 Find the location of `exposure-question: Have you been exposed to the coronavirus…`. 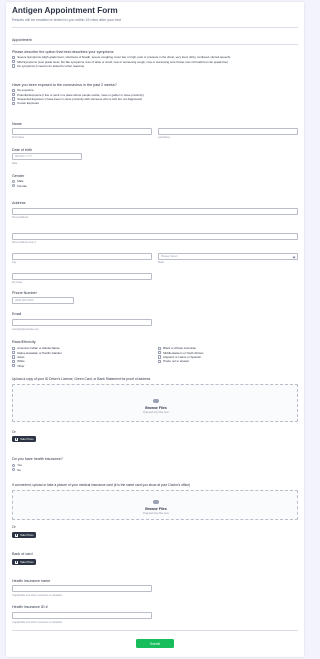

exposure-question: Have you been exposed to the coronavirus… is located at coordinates (64, 85).